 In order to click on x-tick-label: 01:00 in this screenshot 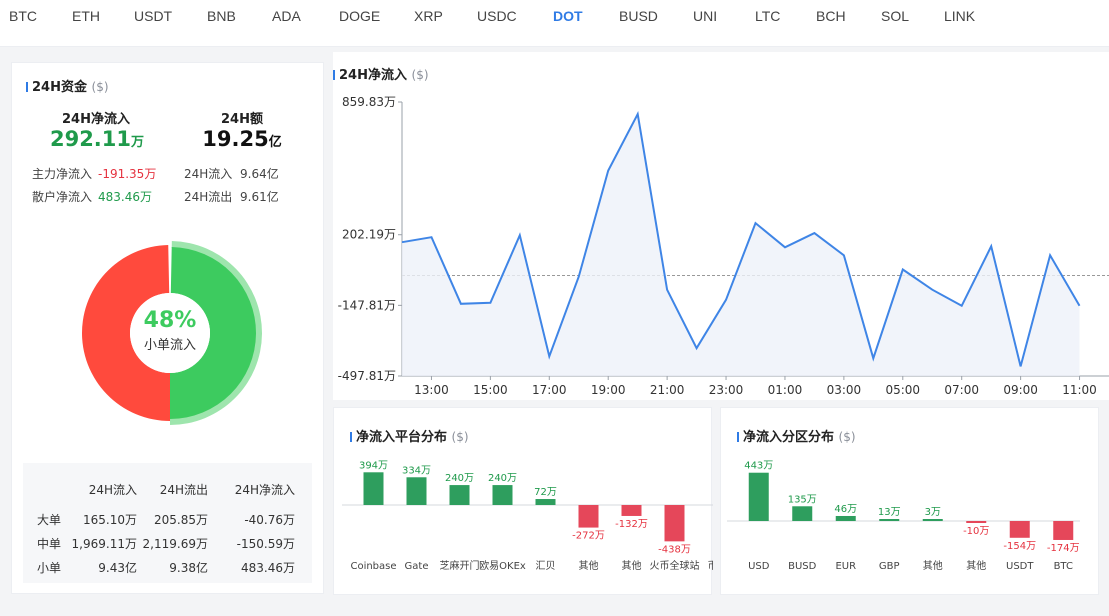, I will do `click(785, 390)`.